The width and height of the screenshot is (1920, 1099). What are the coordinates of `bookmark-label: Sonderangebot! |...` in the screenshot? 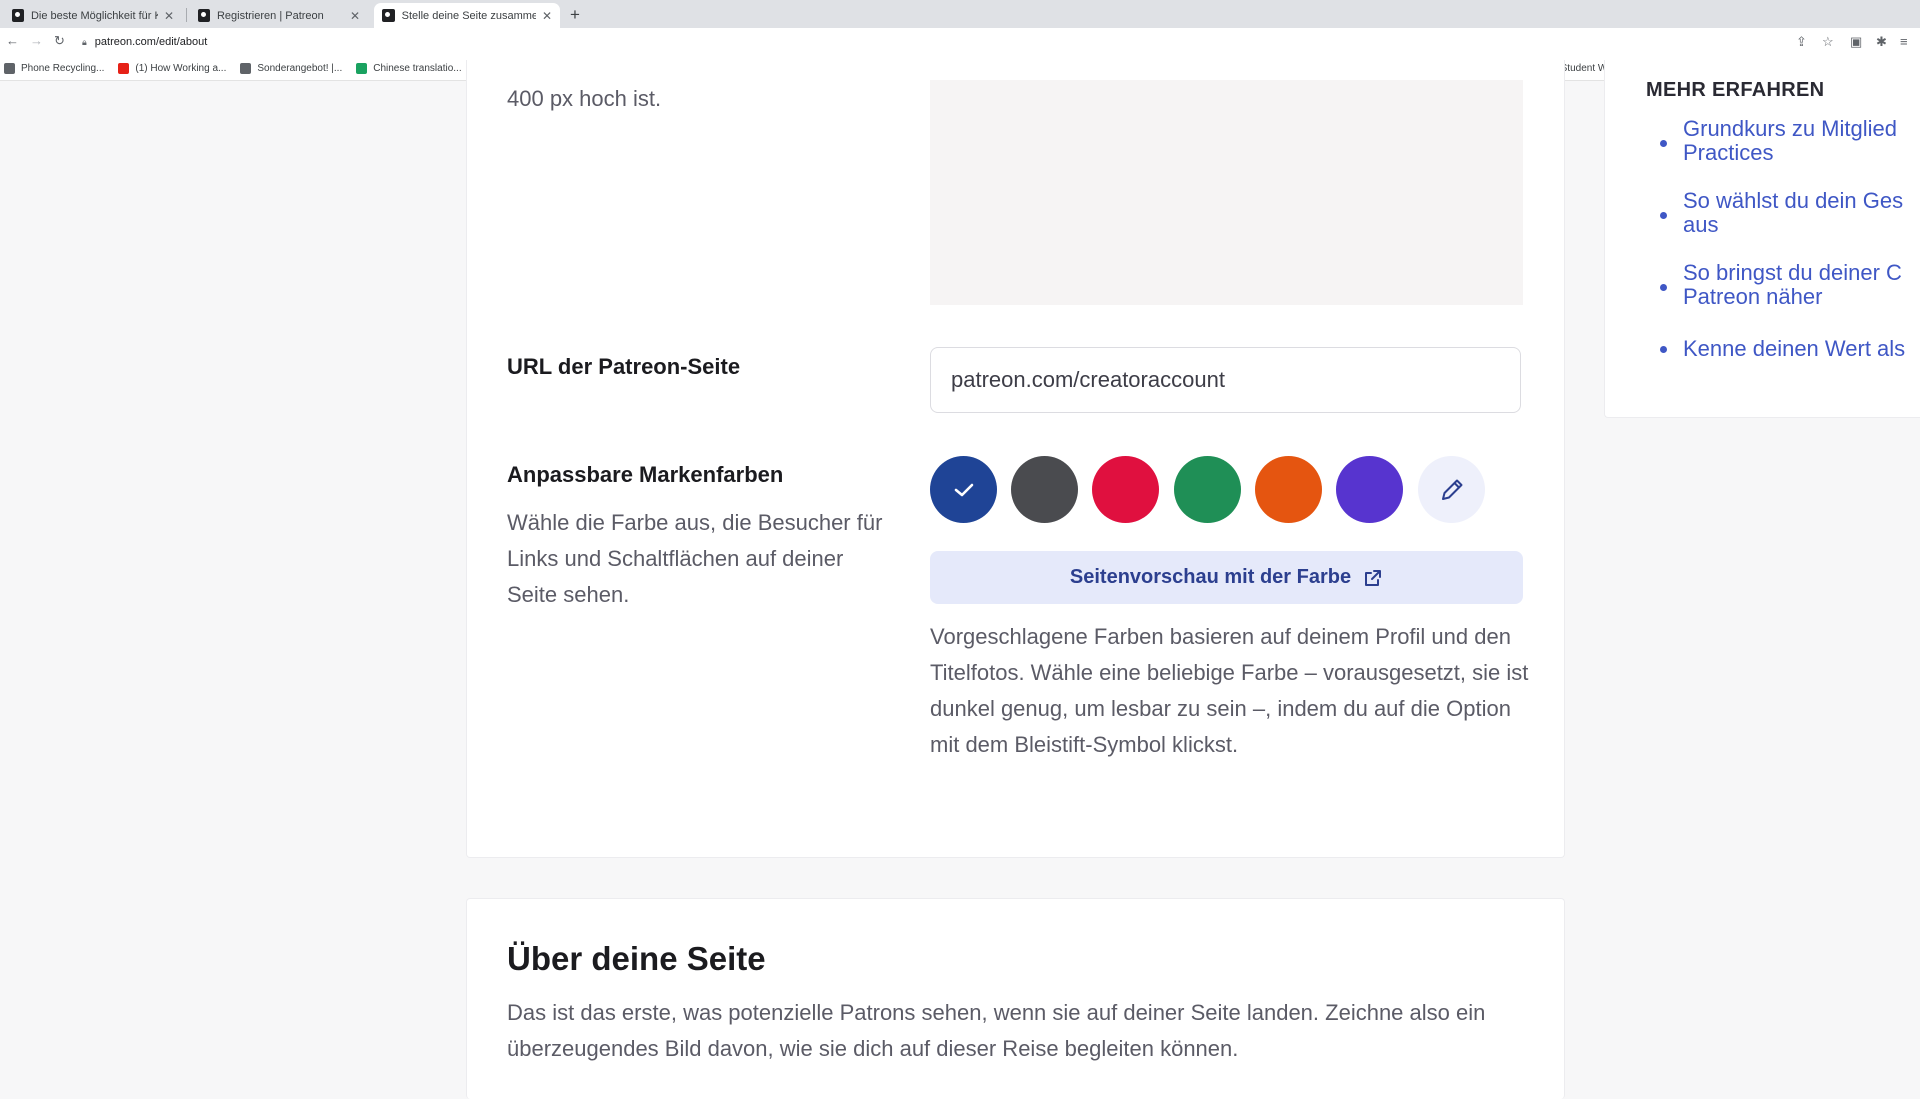 It's located at (300, 68).